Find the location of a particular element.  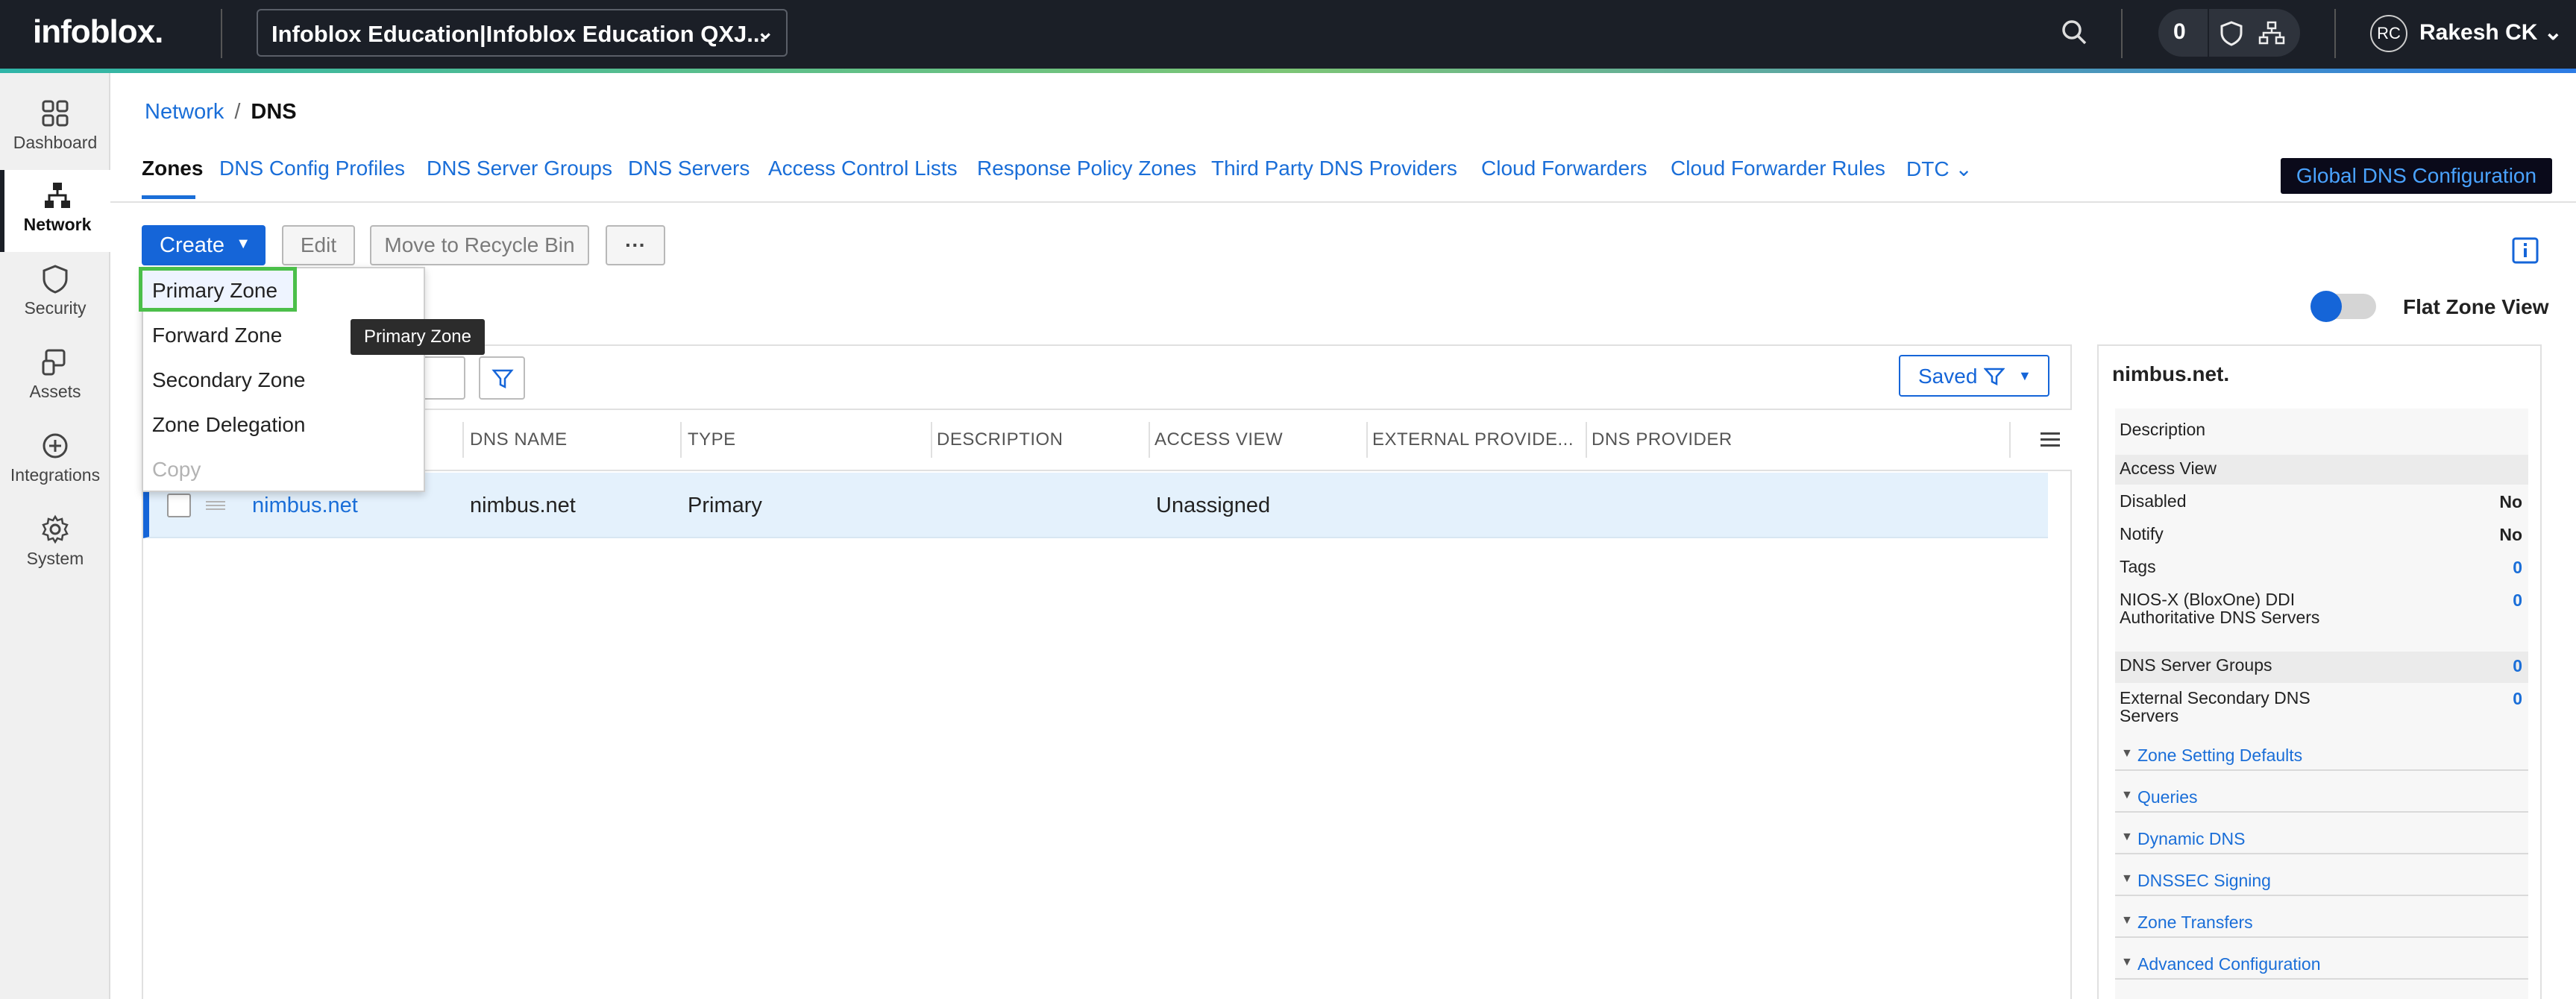

tab-third-party-dns-providers: Third Party DNS Providers is located at coordinates (1334, 168).